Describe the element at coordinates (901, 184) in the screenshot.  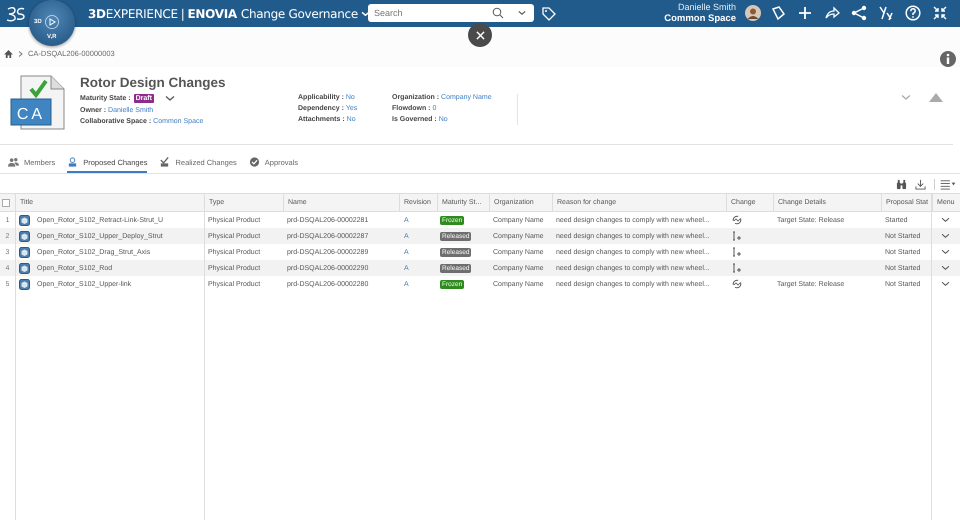
I see `binoculars-icon` at that location.